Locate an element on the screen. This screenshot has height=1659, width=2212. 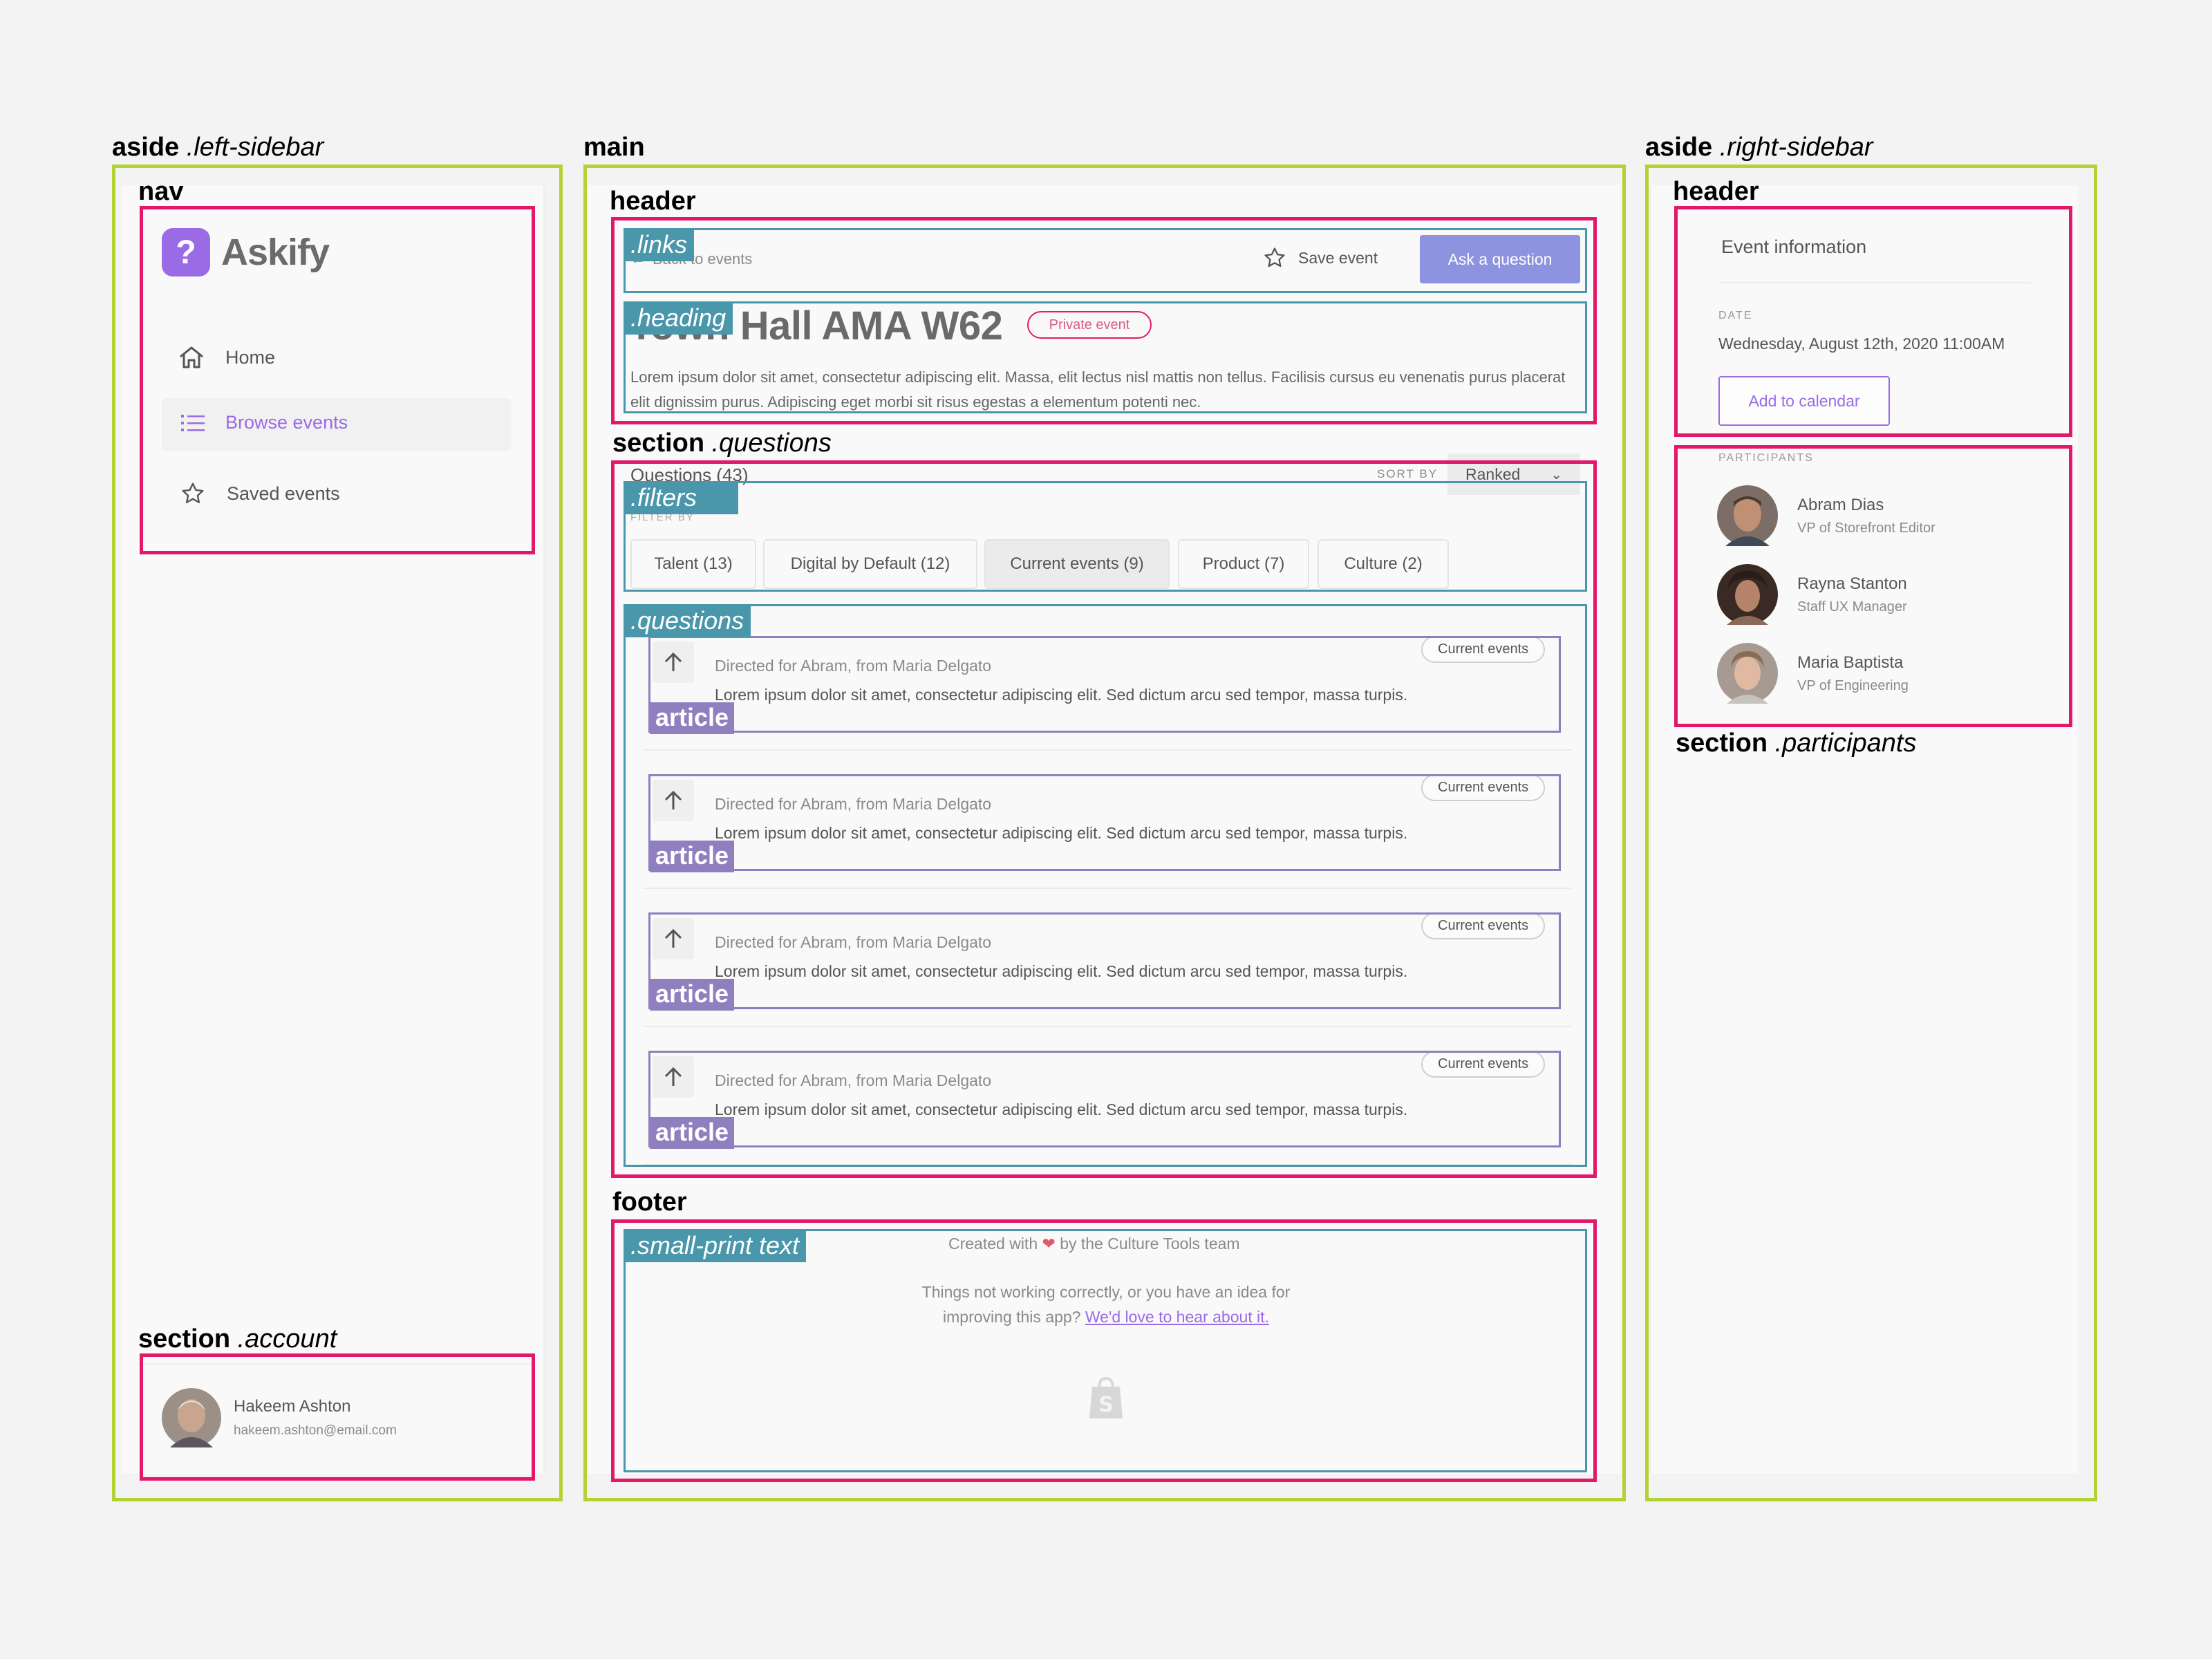
annotation-tag: .questions is located at coordinates (688, 622).